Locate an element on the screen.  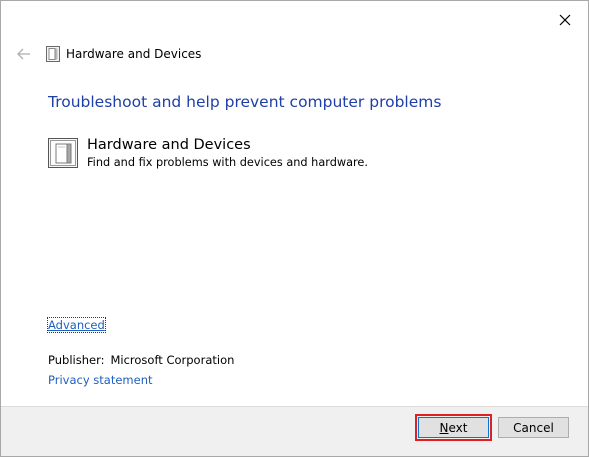
cancel-button: Cancel is located at coordinates (533, 427).